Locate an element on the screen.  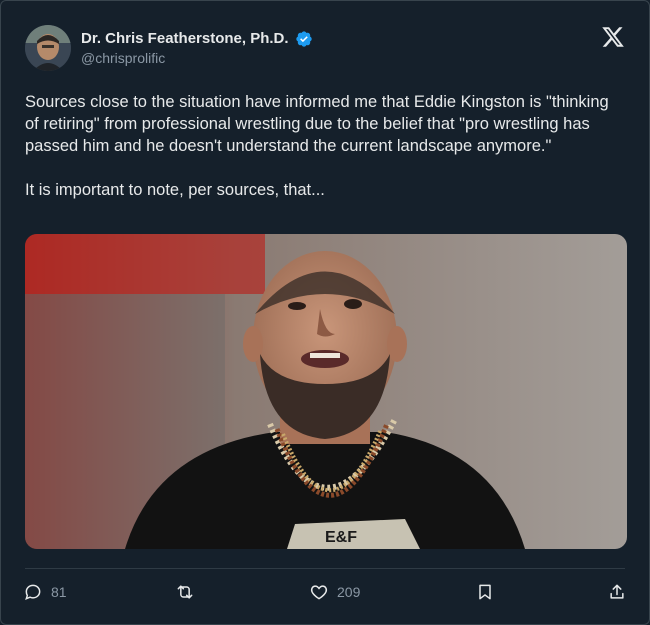
author-name: Dr. Chris Featherstone, Ph.D. is located at coordinates (185, 39).